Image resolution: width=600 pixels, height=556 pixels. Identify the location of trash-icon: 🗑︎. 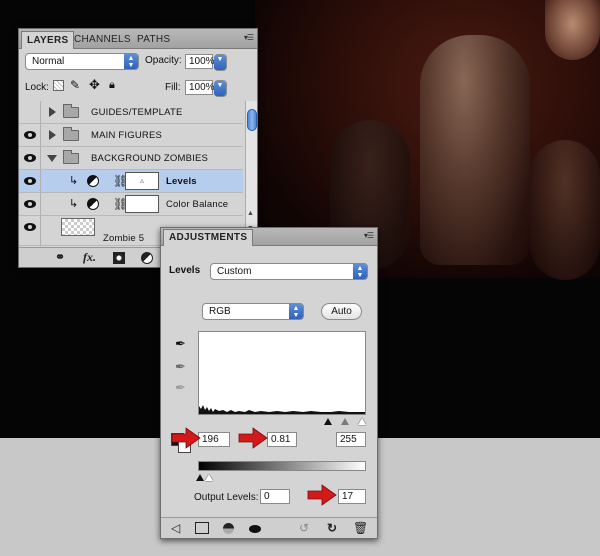
(360, 528).